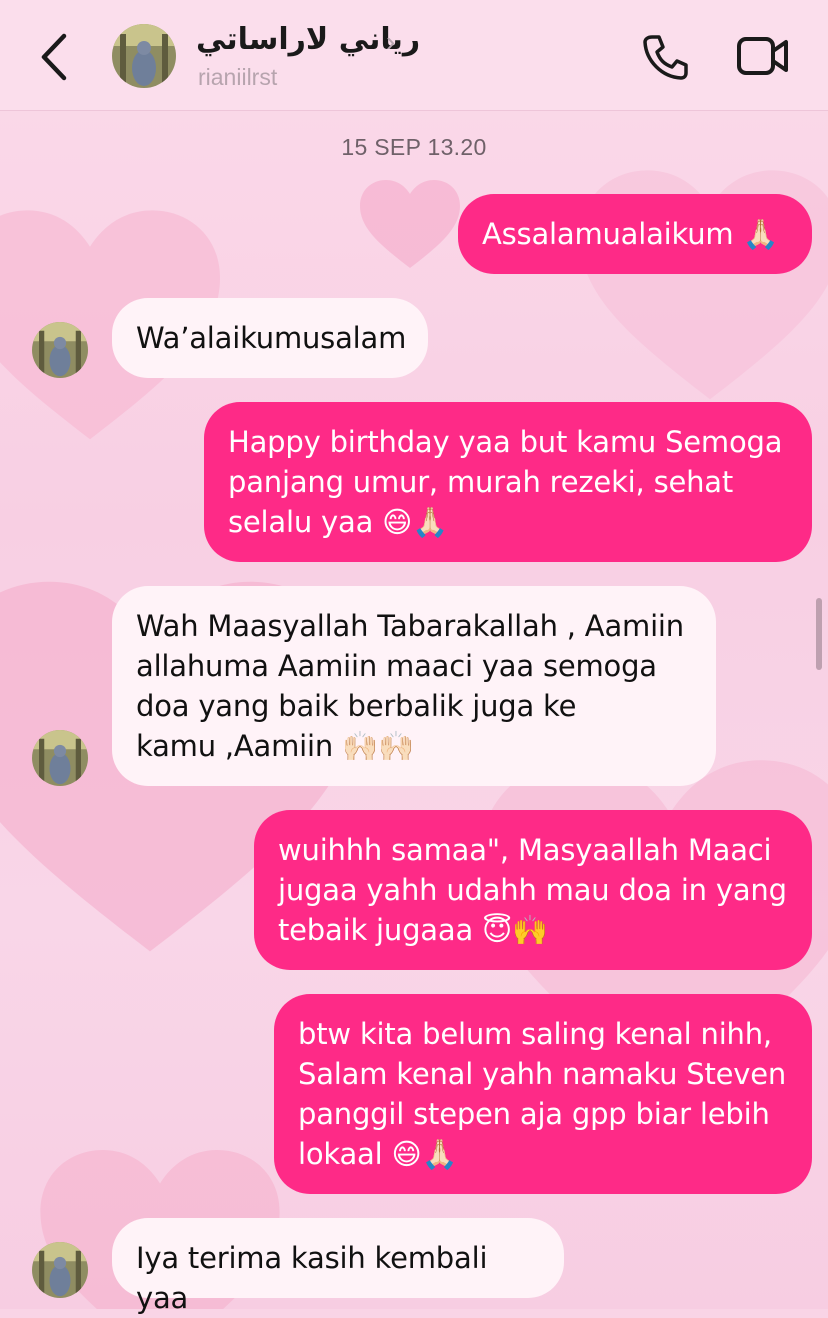 The height and width of the screenshot is (1318, 828). Describe the element at coordinates (819, 634) in the screenshot. I see `scrollbar` at that location.